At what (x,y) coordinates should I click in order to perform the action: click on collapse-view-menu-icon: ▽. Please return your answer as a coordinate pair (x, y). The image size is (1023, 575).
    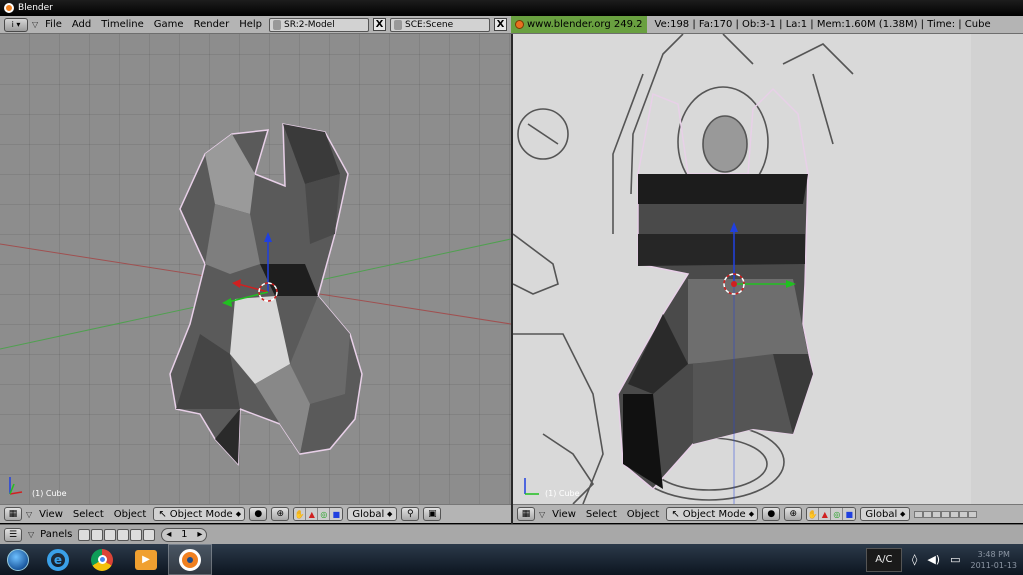
    Looking at the image, I should click on (29, 514).